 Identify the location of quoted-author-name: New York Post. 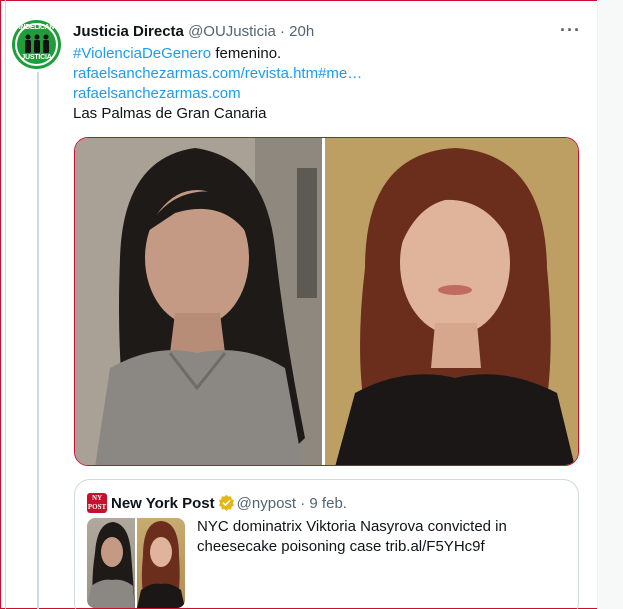
(163, 503).